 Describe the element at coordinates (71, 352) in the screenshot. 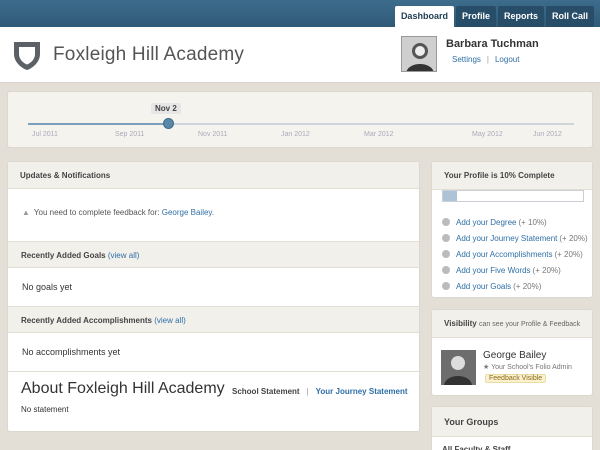

I see `accomplishments-empty-text: No accomplishments yet` at that location.